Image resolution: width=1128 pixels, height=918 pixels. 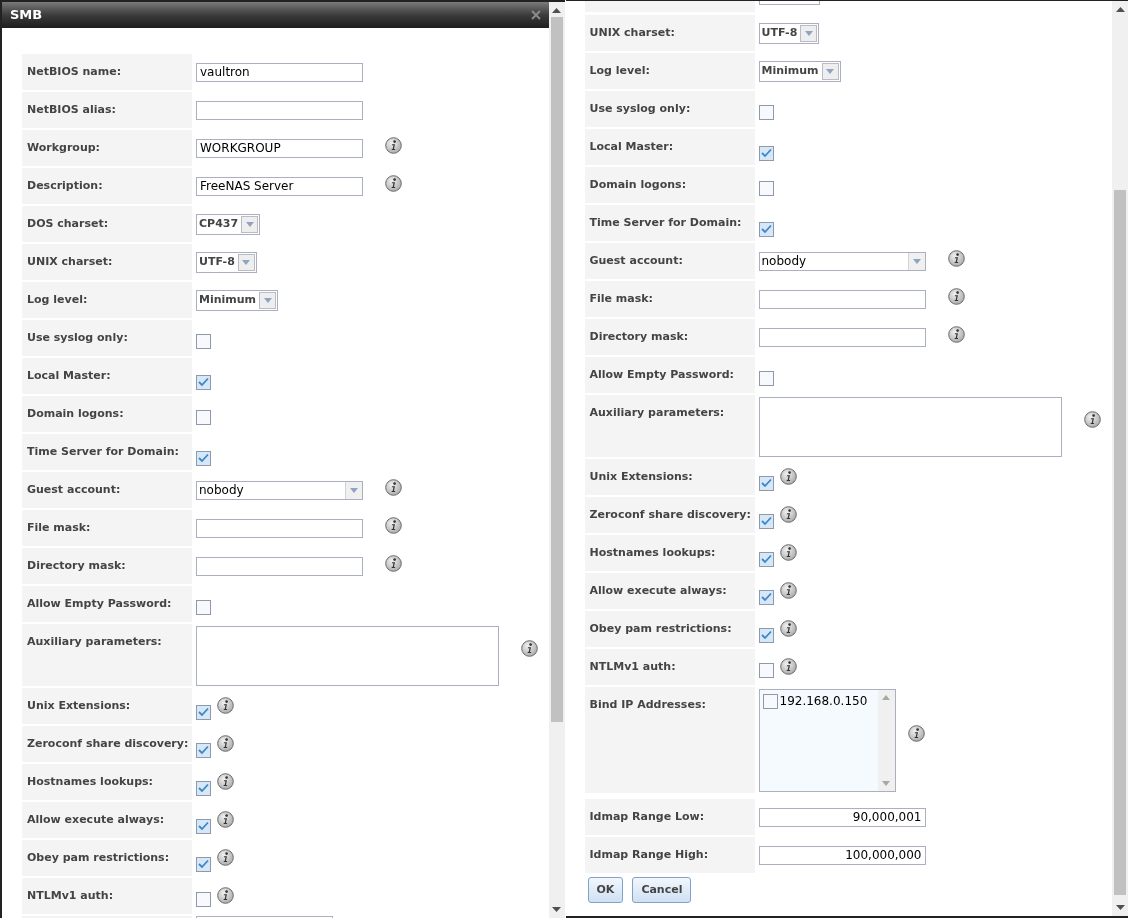 What do you see at coordinates (279, 148) in the screenshot?
I see `text-field: WORKGROUP` at bounding box center [279, 148].